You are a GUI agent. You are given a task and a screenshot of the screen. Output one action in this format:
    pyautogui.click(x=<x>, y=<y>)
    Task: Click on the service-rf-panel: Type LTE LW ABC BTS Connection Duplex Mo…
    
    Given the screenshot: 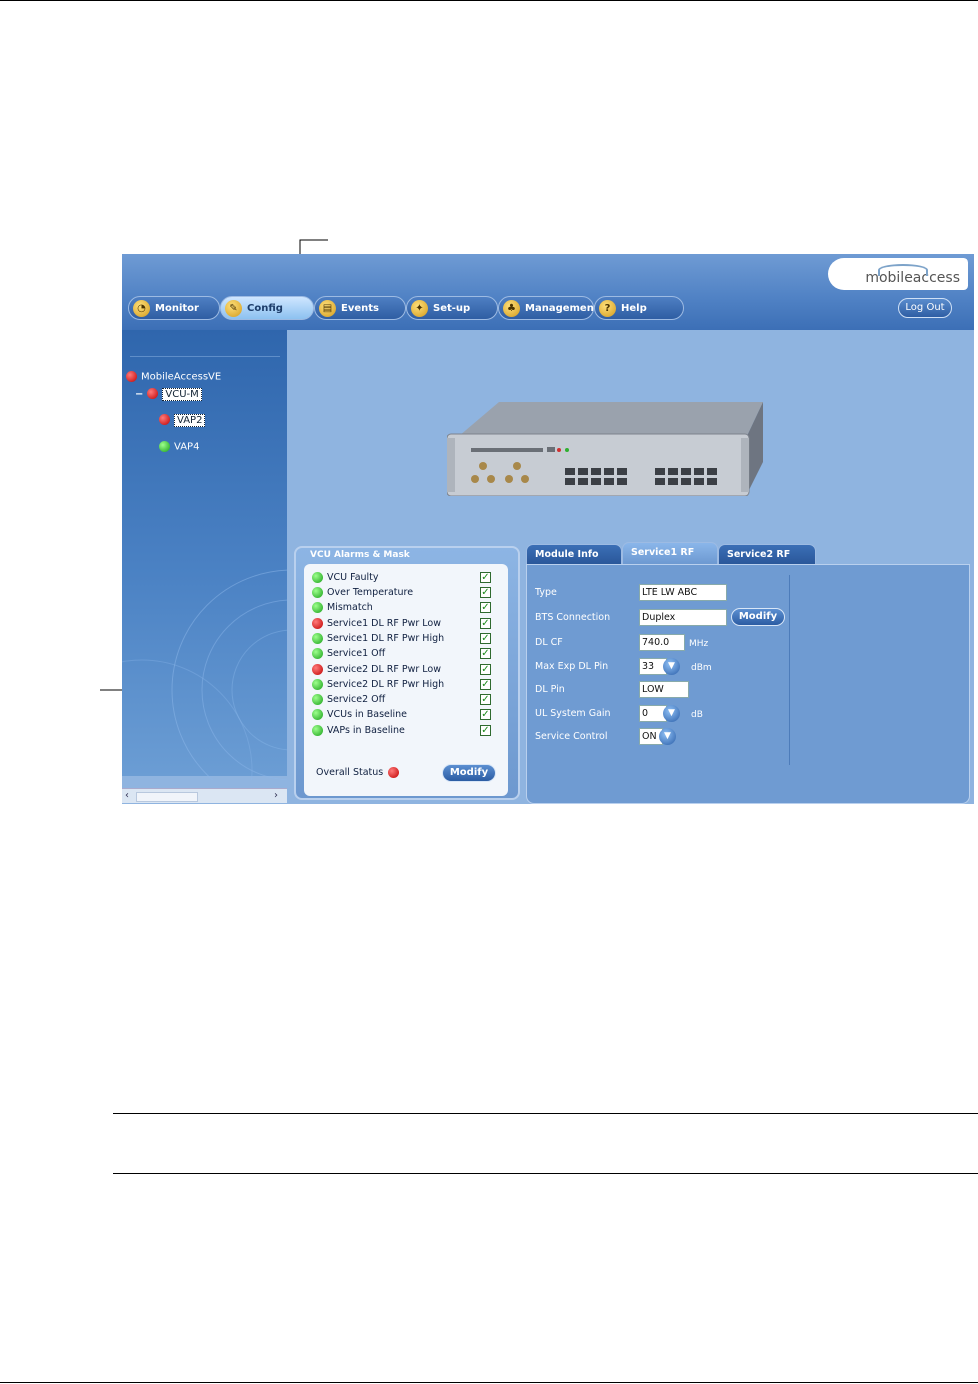 What is the action you would take?
    pyautogui.click(x=748, y=684)
    